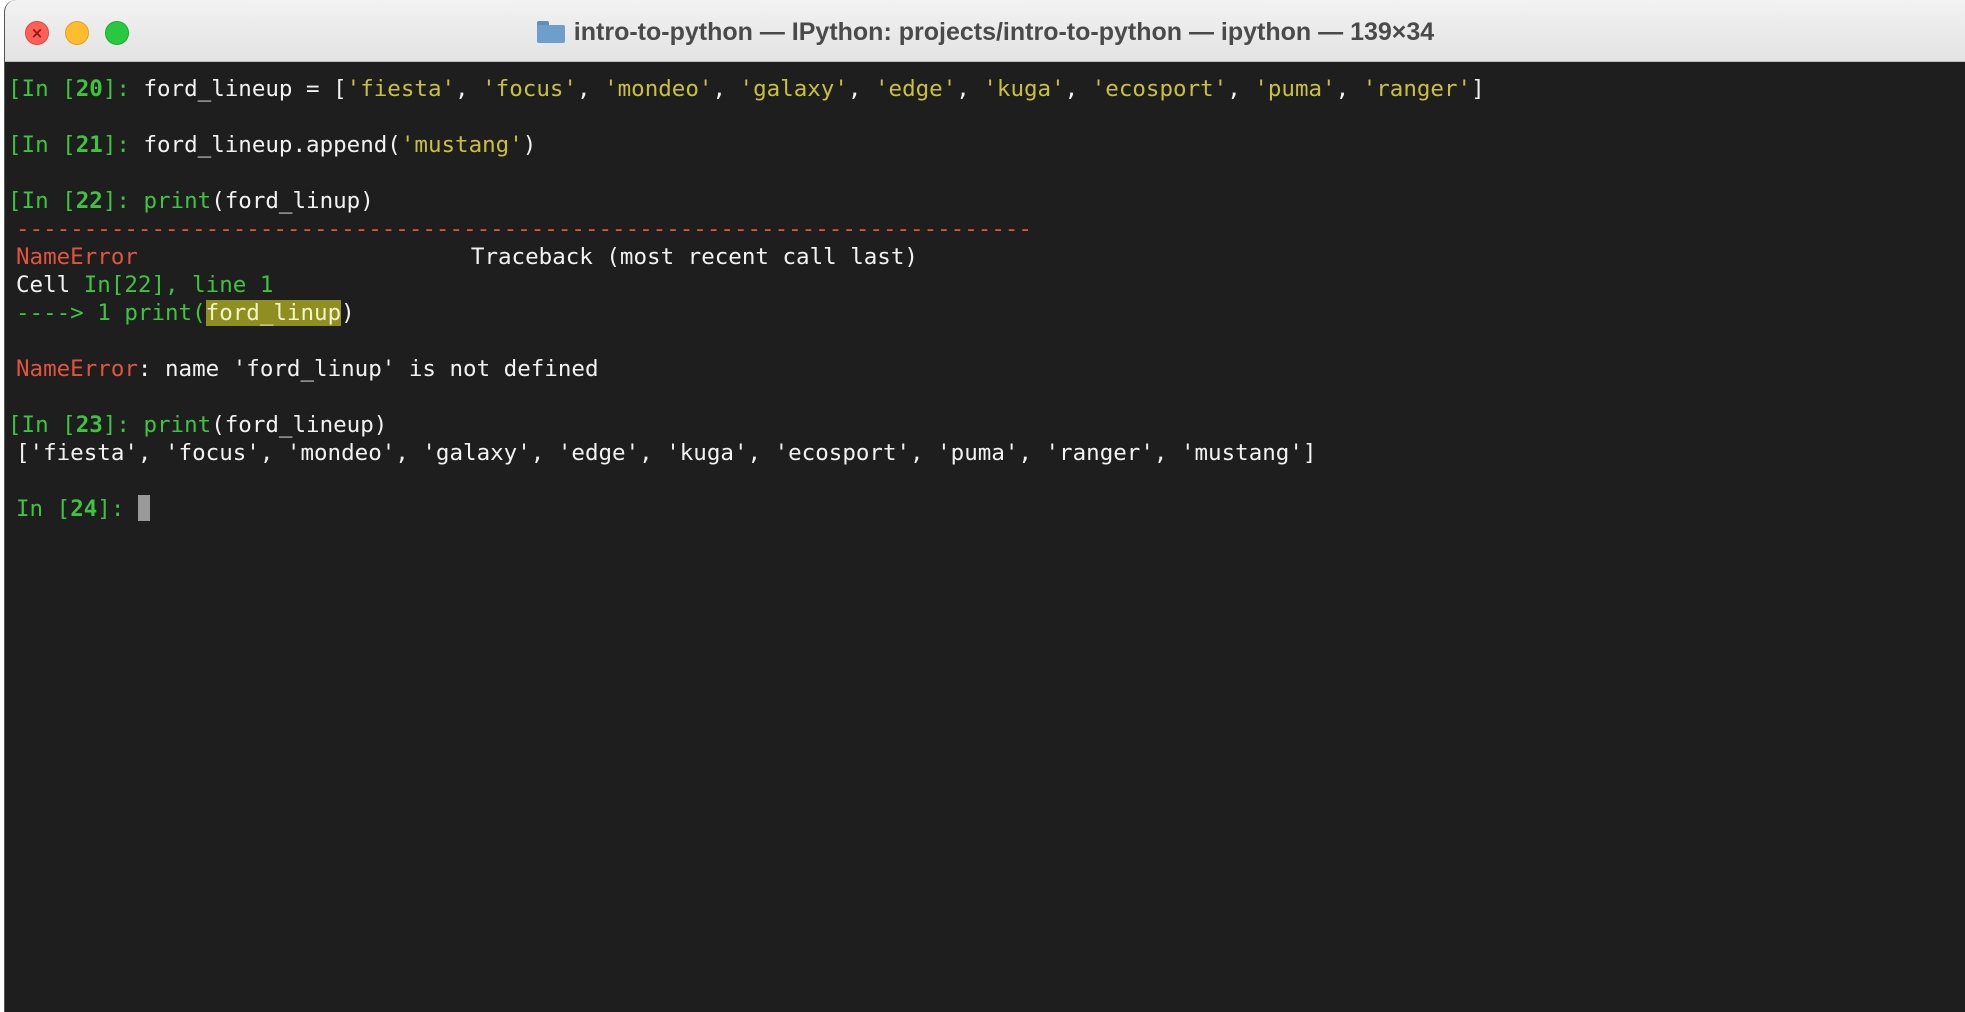  I want to click on prompt-number: 24, so click(84, 509).